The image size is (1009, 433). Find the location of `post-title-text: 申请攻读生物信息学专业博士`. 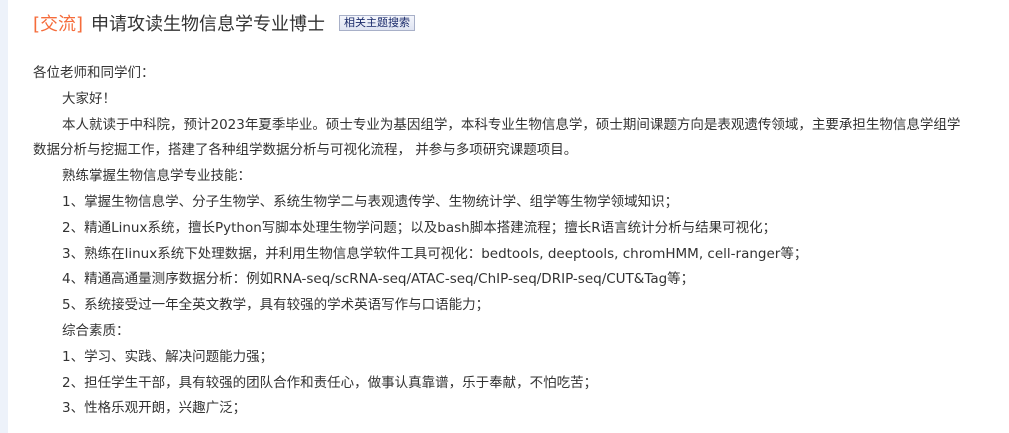

post-title-text: 申请攻读生物信息学专业博士 is located at coordinates (208, 24).